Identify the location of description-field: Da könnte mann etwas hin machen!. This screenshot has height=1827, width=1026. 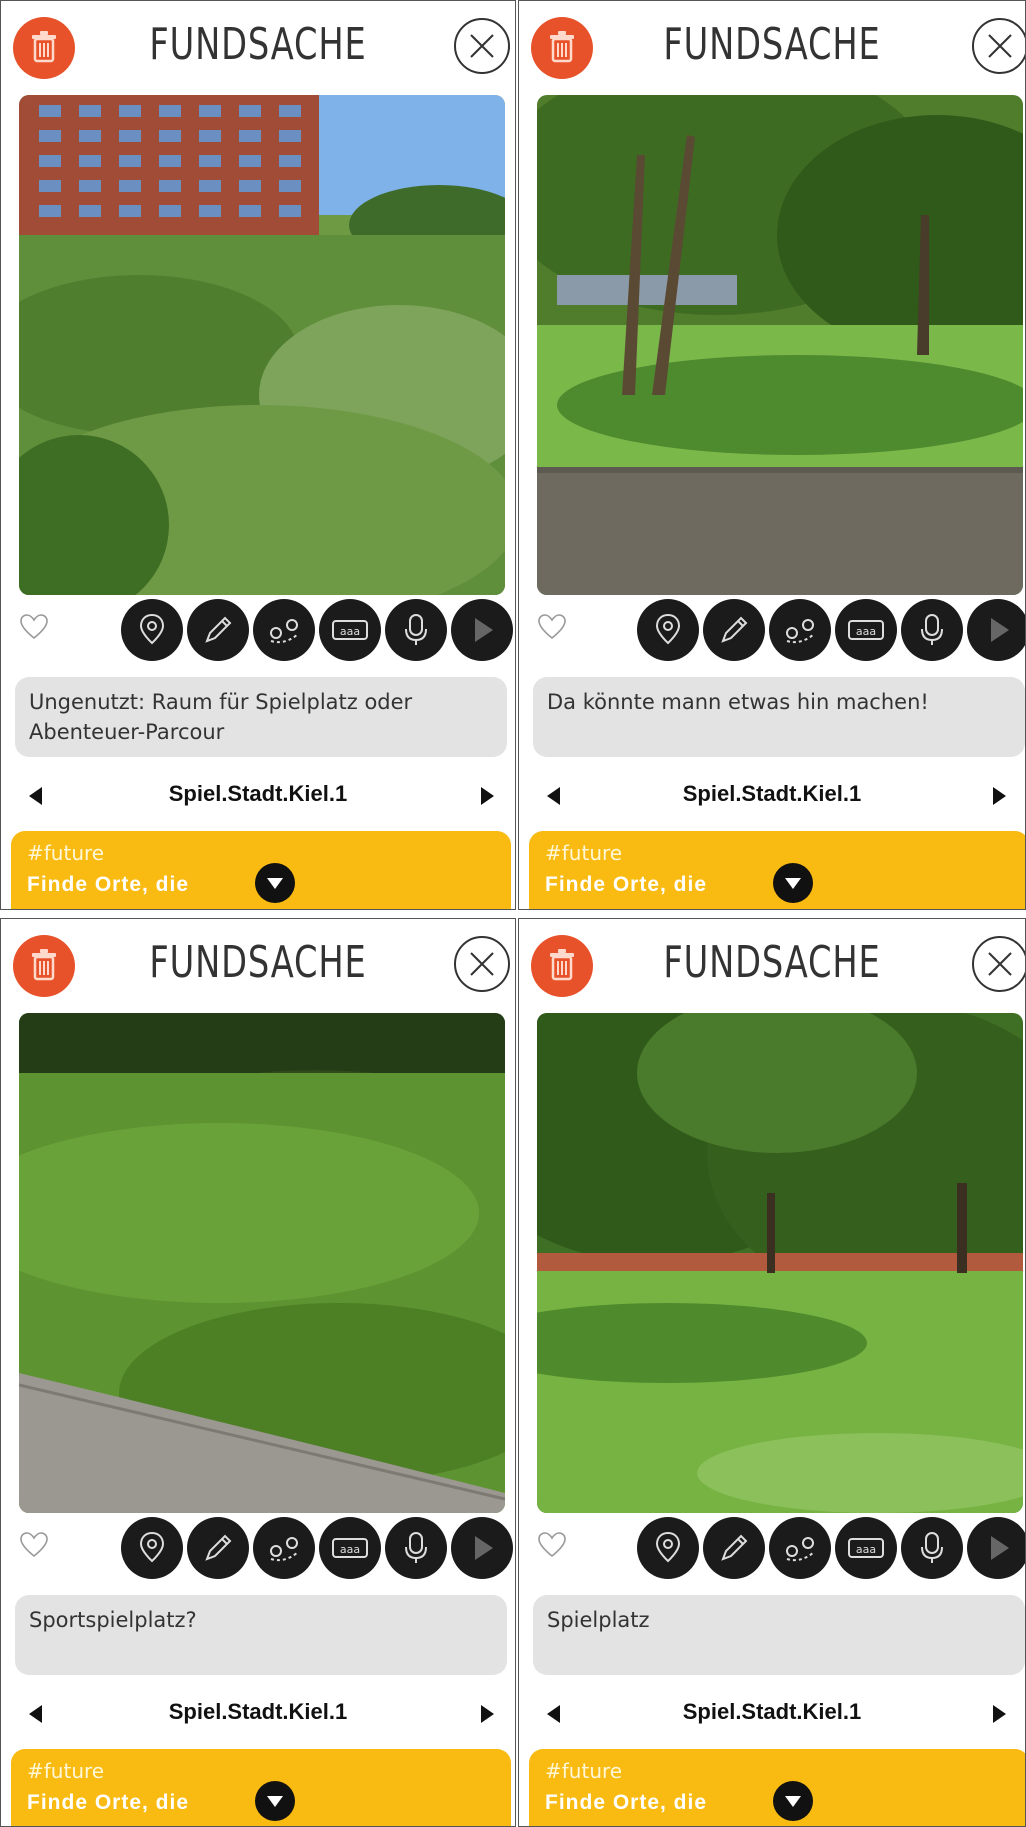
(779, 717).